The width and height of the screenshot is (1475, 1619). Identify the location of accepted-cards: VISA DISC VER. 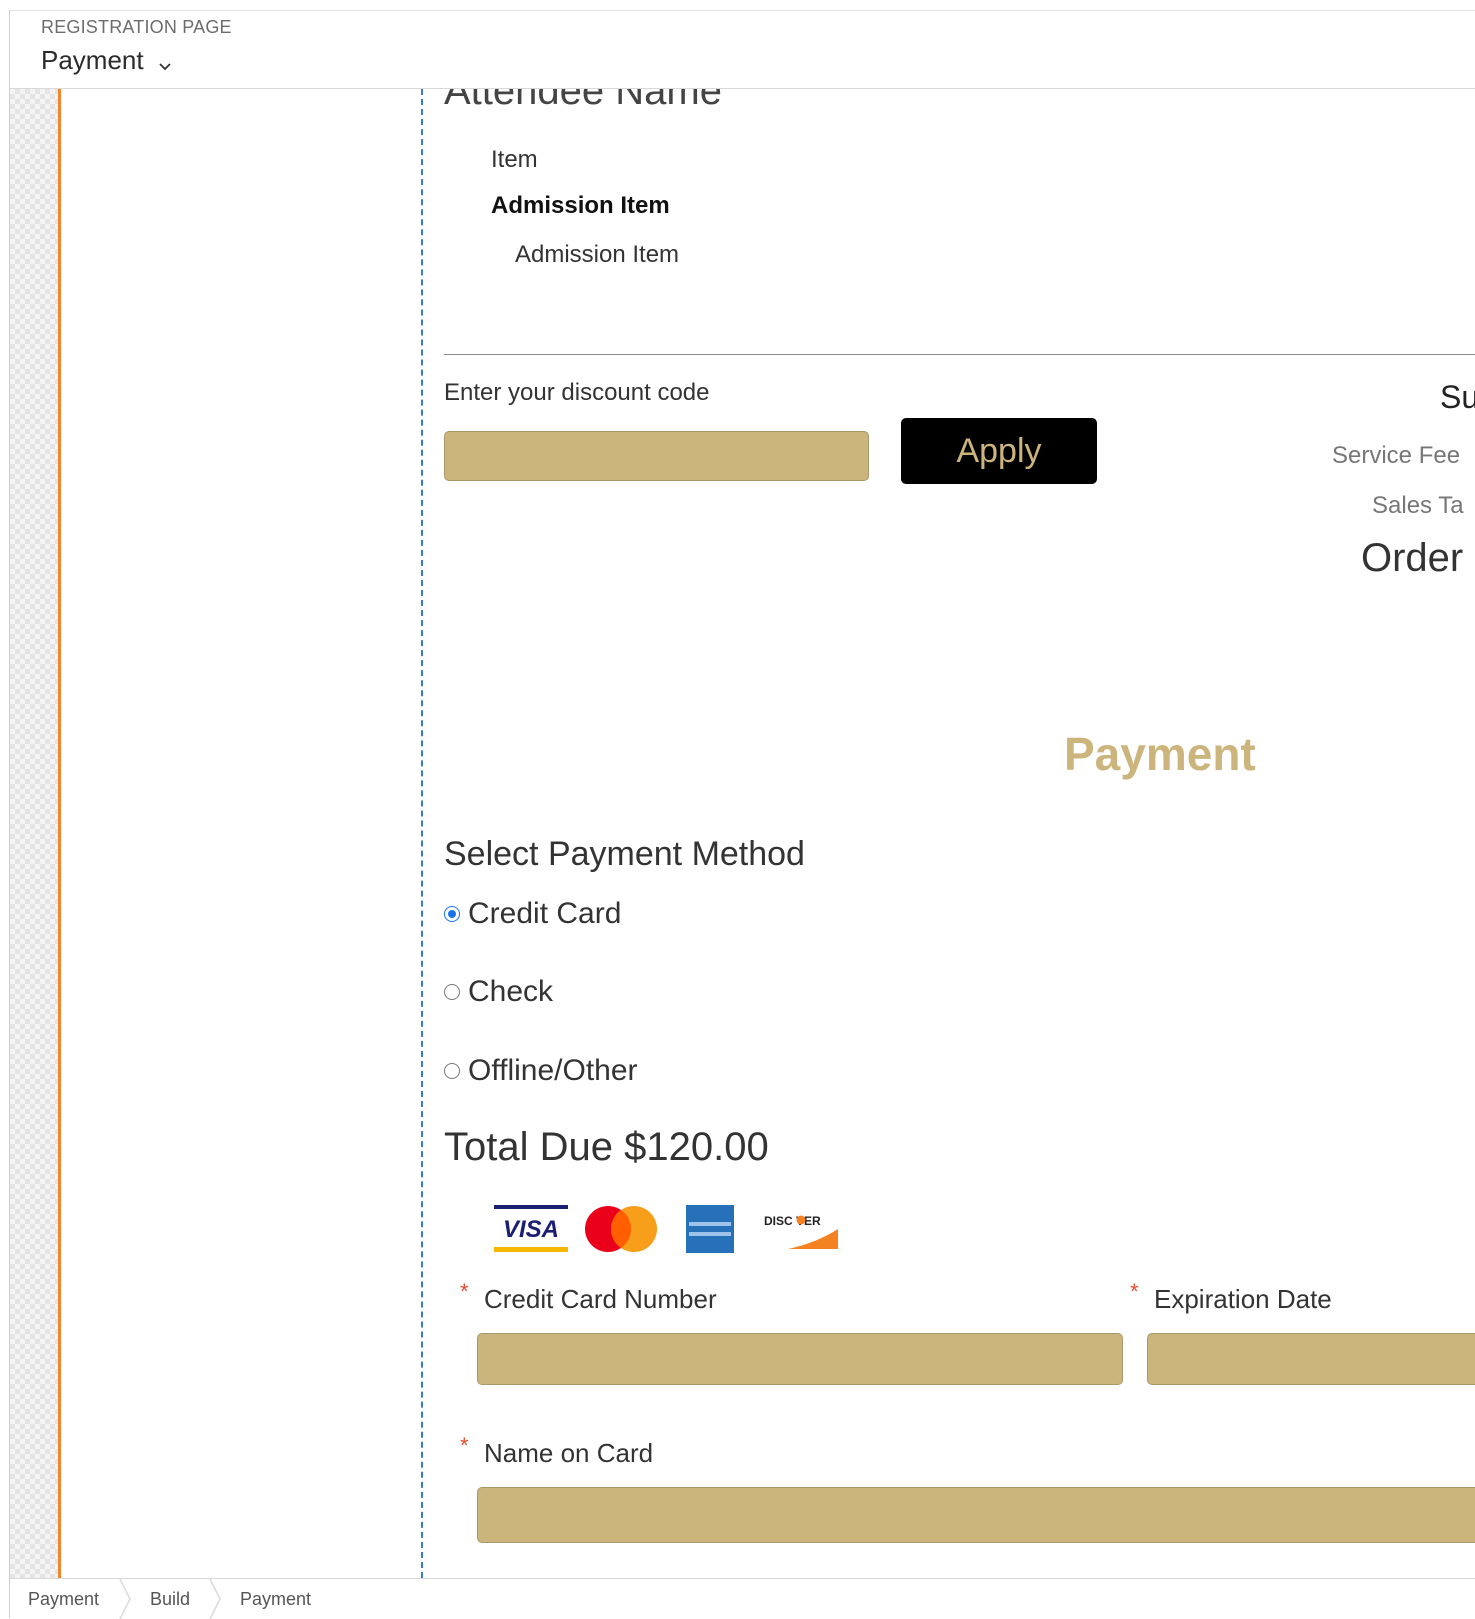
(666, 1231).